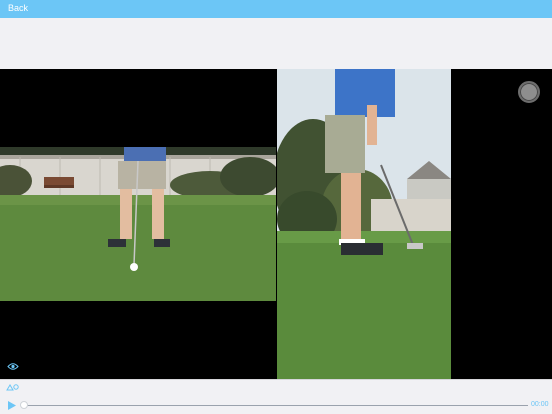  Describe the element at coordinates (529, 92) in the screenshot. I see `record-button` at that location.